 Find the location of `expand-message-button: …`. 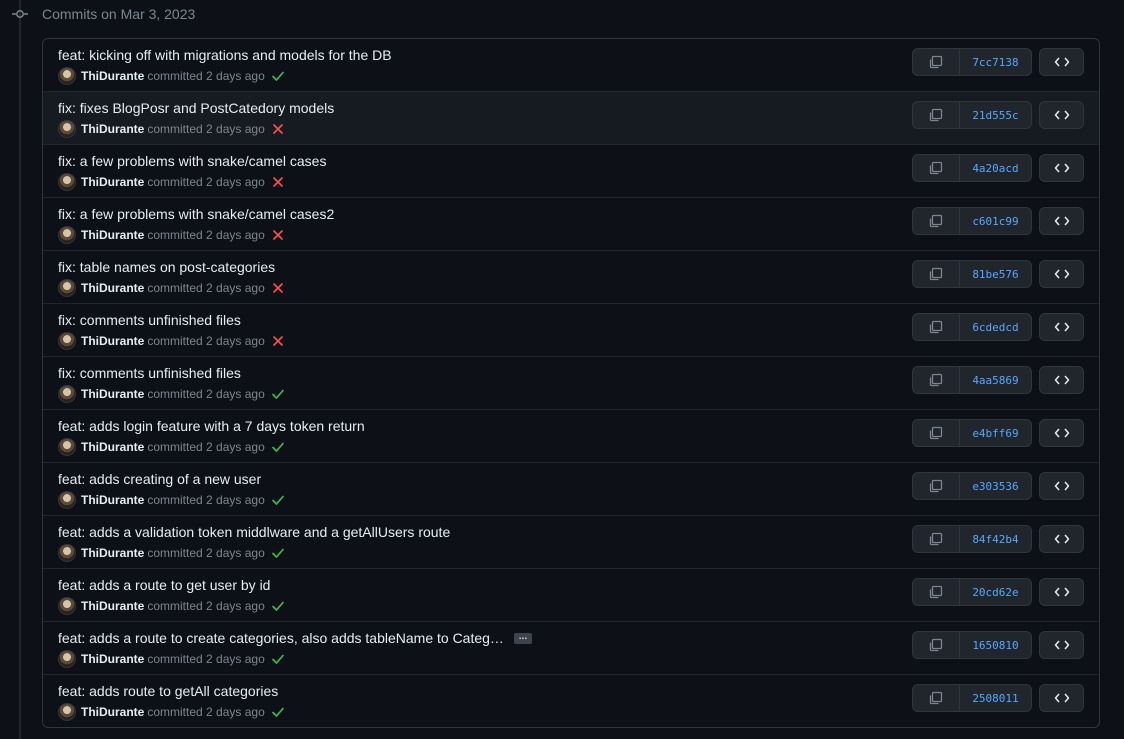

expand-message-button: … is located at coordinates (522, 637).